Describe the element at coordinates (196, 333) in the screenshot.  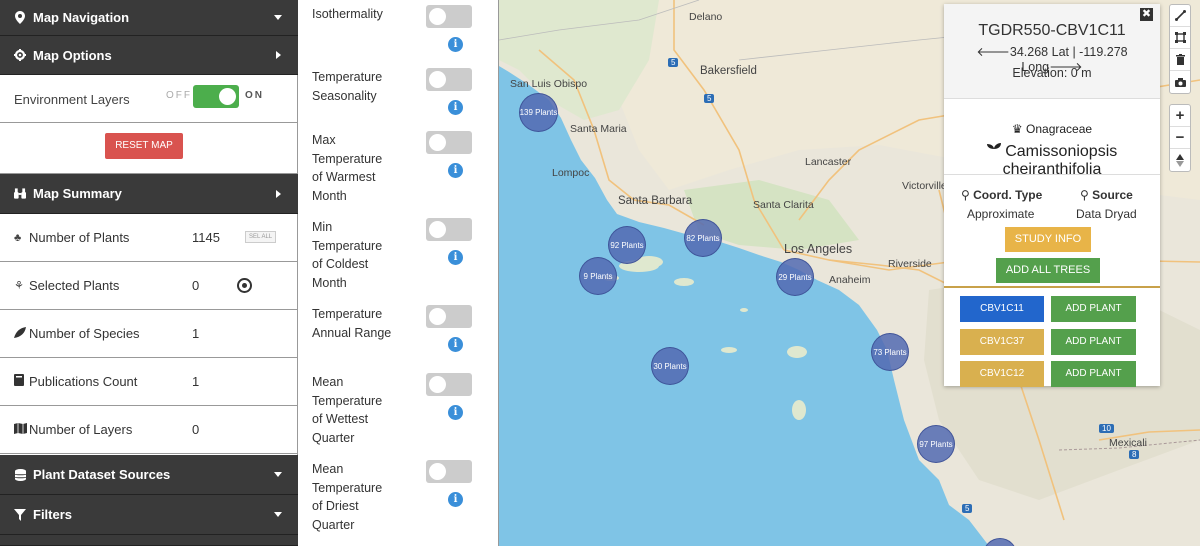
I see `number-of-species-value: 1` at that location.